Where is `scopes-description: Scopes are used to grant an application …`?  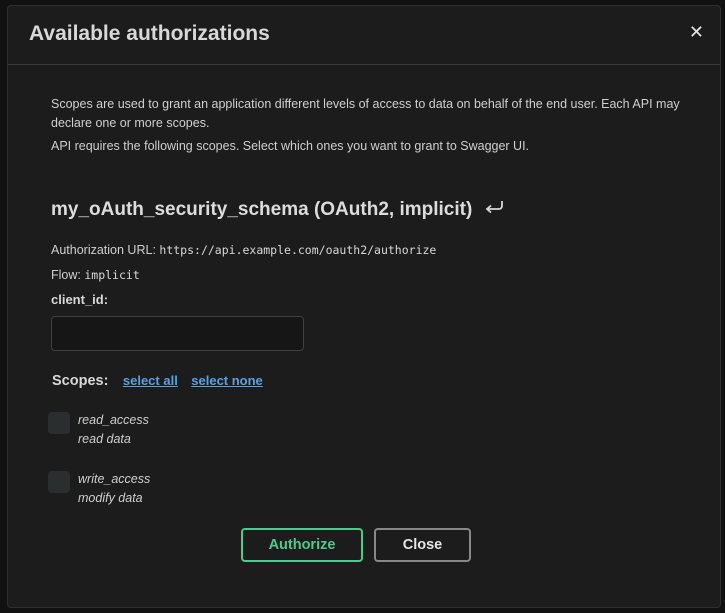 scopes-description: Scopes are used to grant an application … is located at coordinates (365, 113).